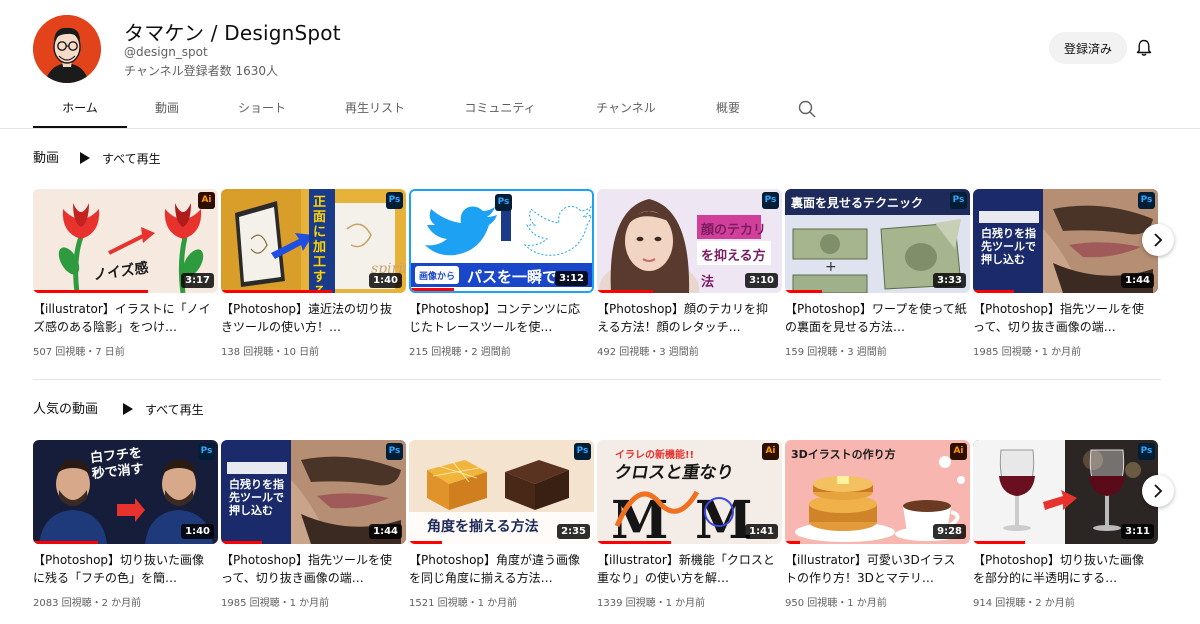 The image size is (1200, 624). Describe the element at coordinates (262, 109) in the screenshot. I see `tab-shorts: ショート` at that location.